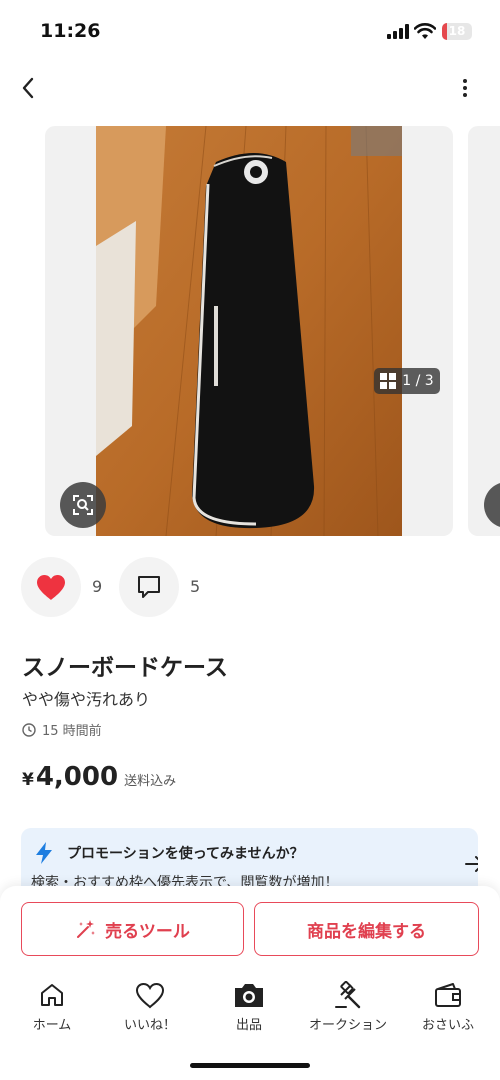 The width and height of the screenshot is (500, 1080). I want to click on image-counter: 1 / 3, so click(407, 381).